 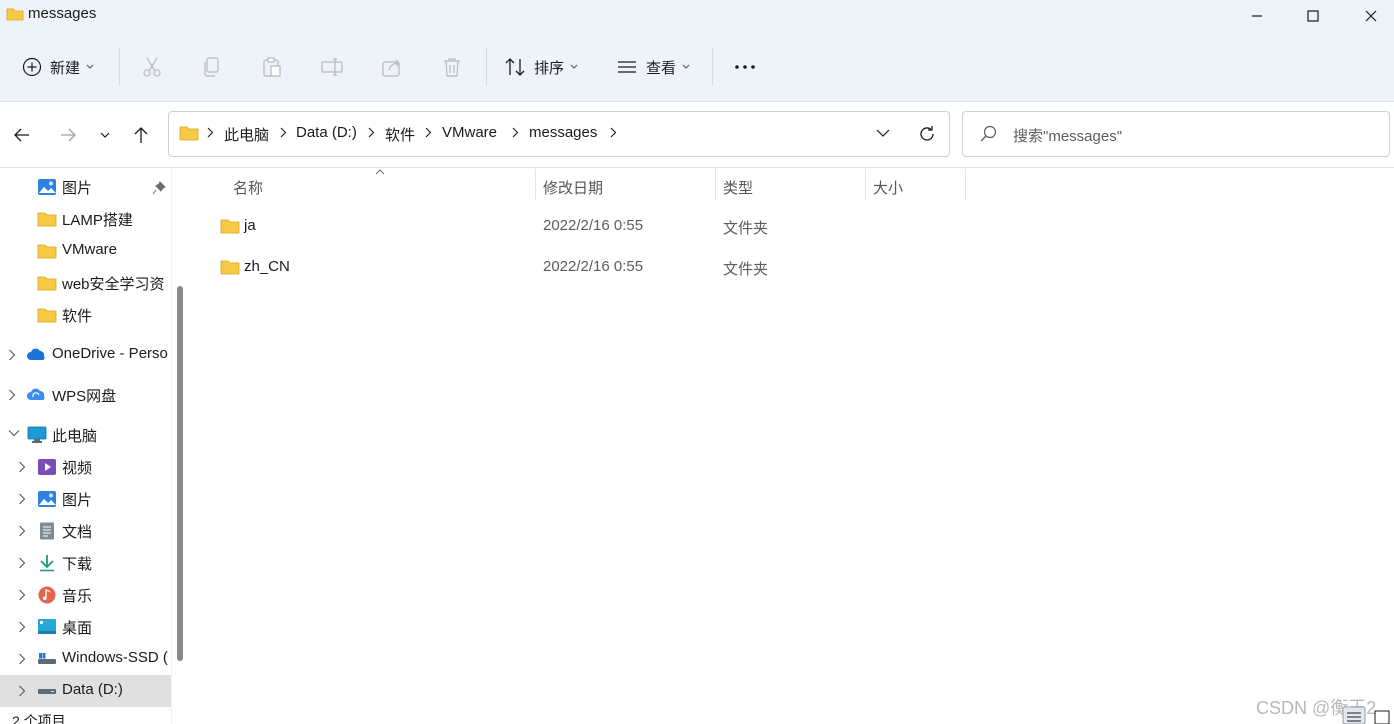 I want to click on drive-icon, so click(x=47, y=691).